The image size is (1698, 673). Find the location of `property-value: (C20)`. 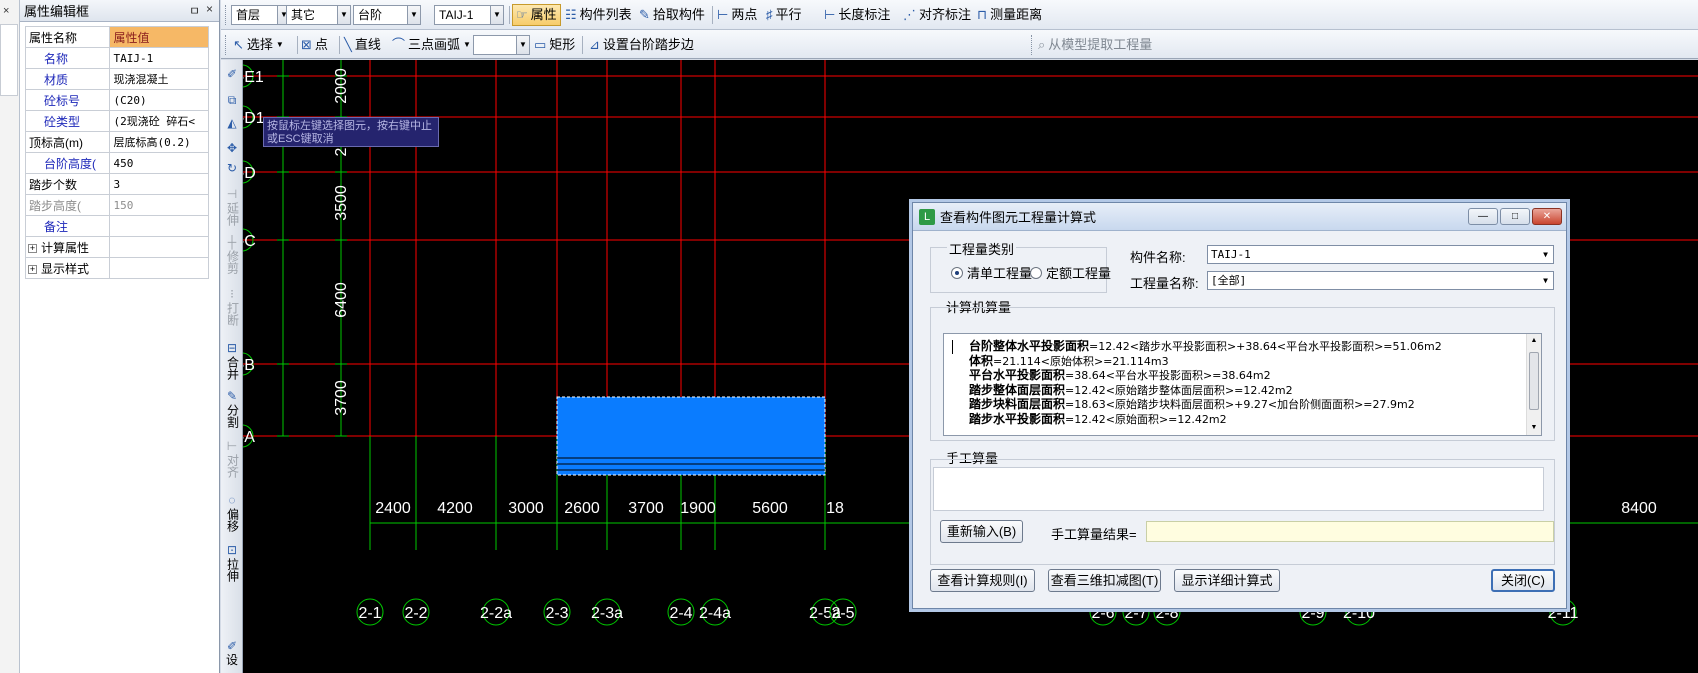

property-value: (C20) is located at coordinates (159, 100).